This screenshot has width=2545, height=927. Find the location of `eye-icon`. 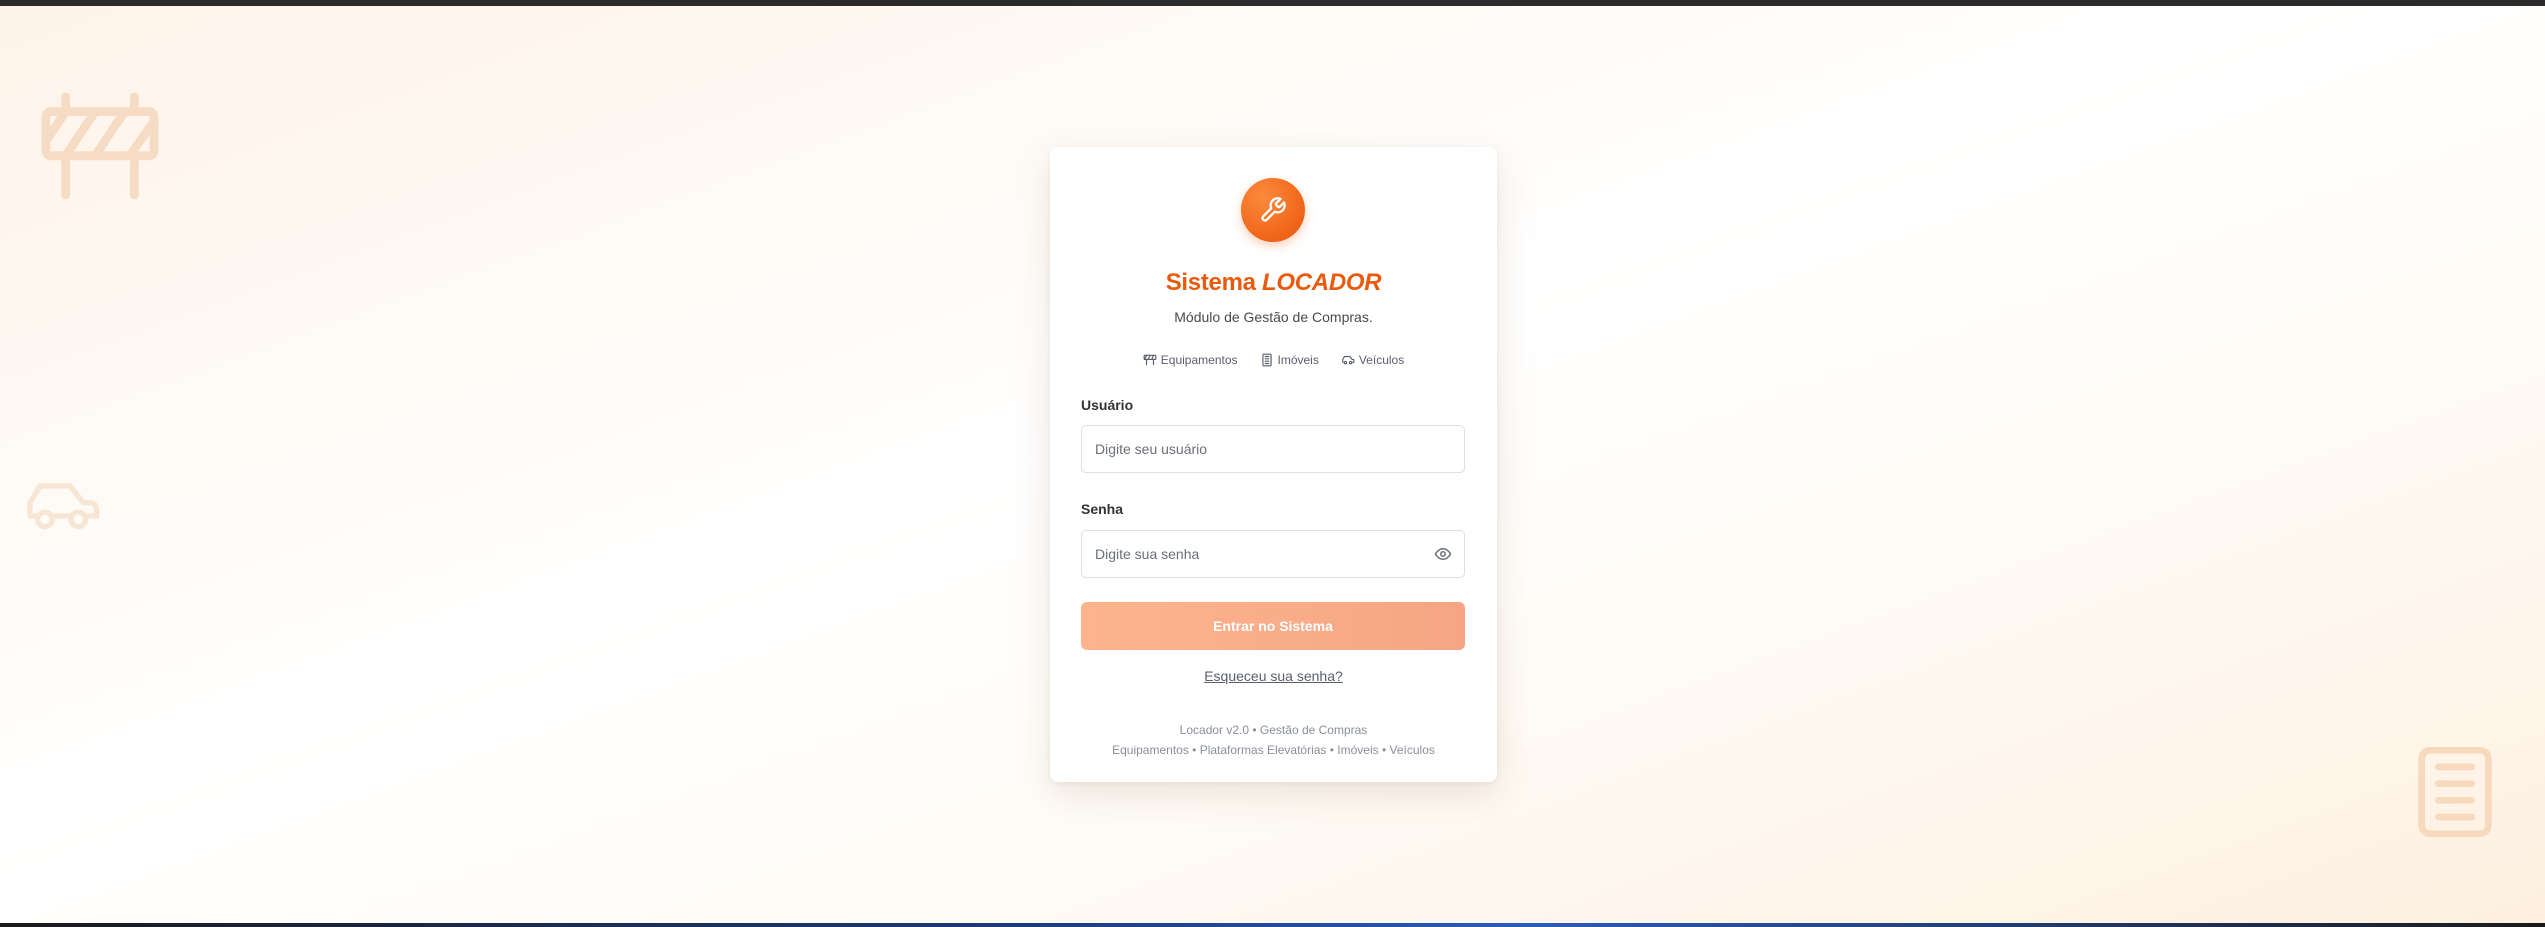

eye-icon is located at coordinates (1443, 554).